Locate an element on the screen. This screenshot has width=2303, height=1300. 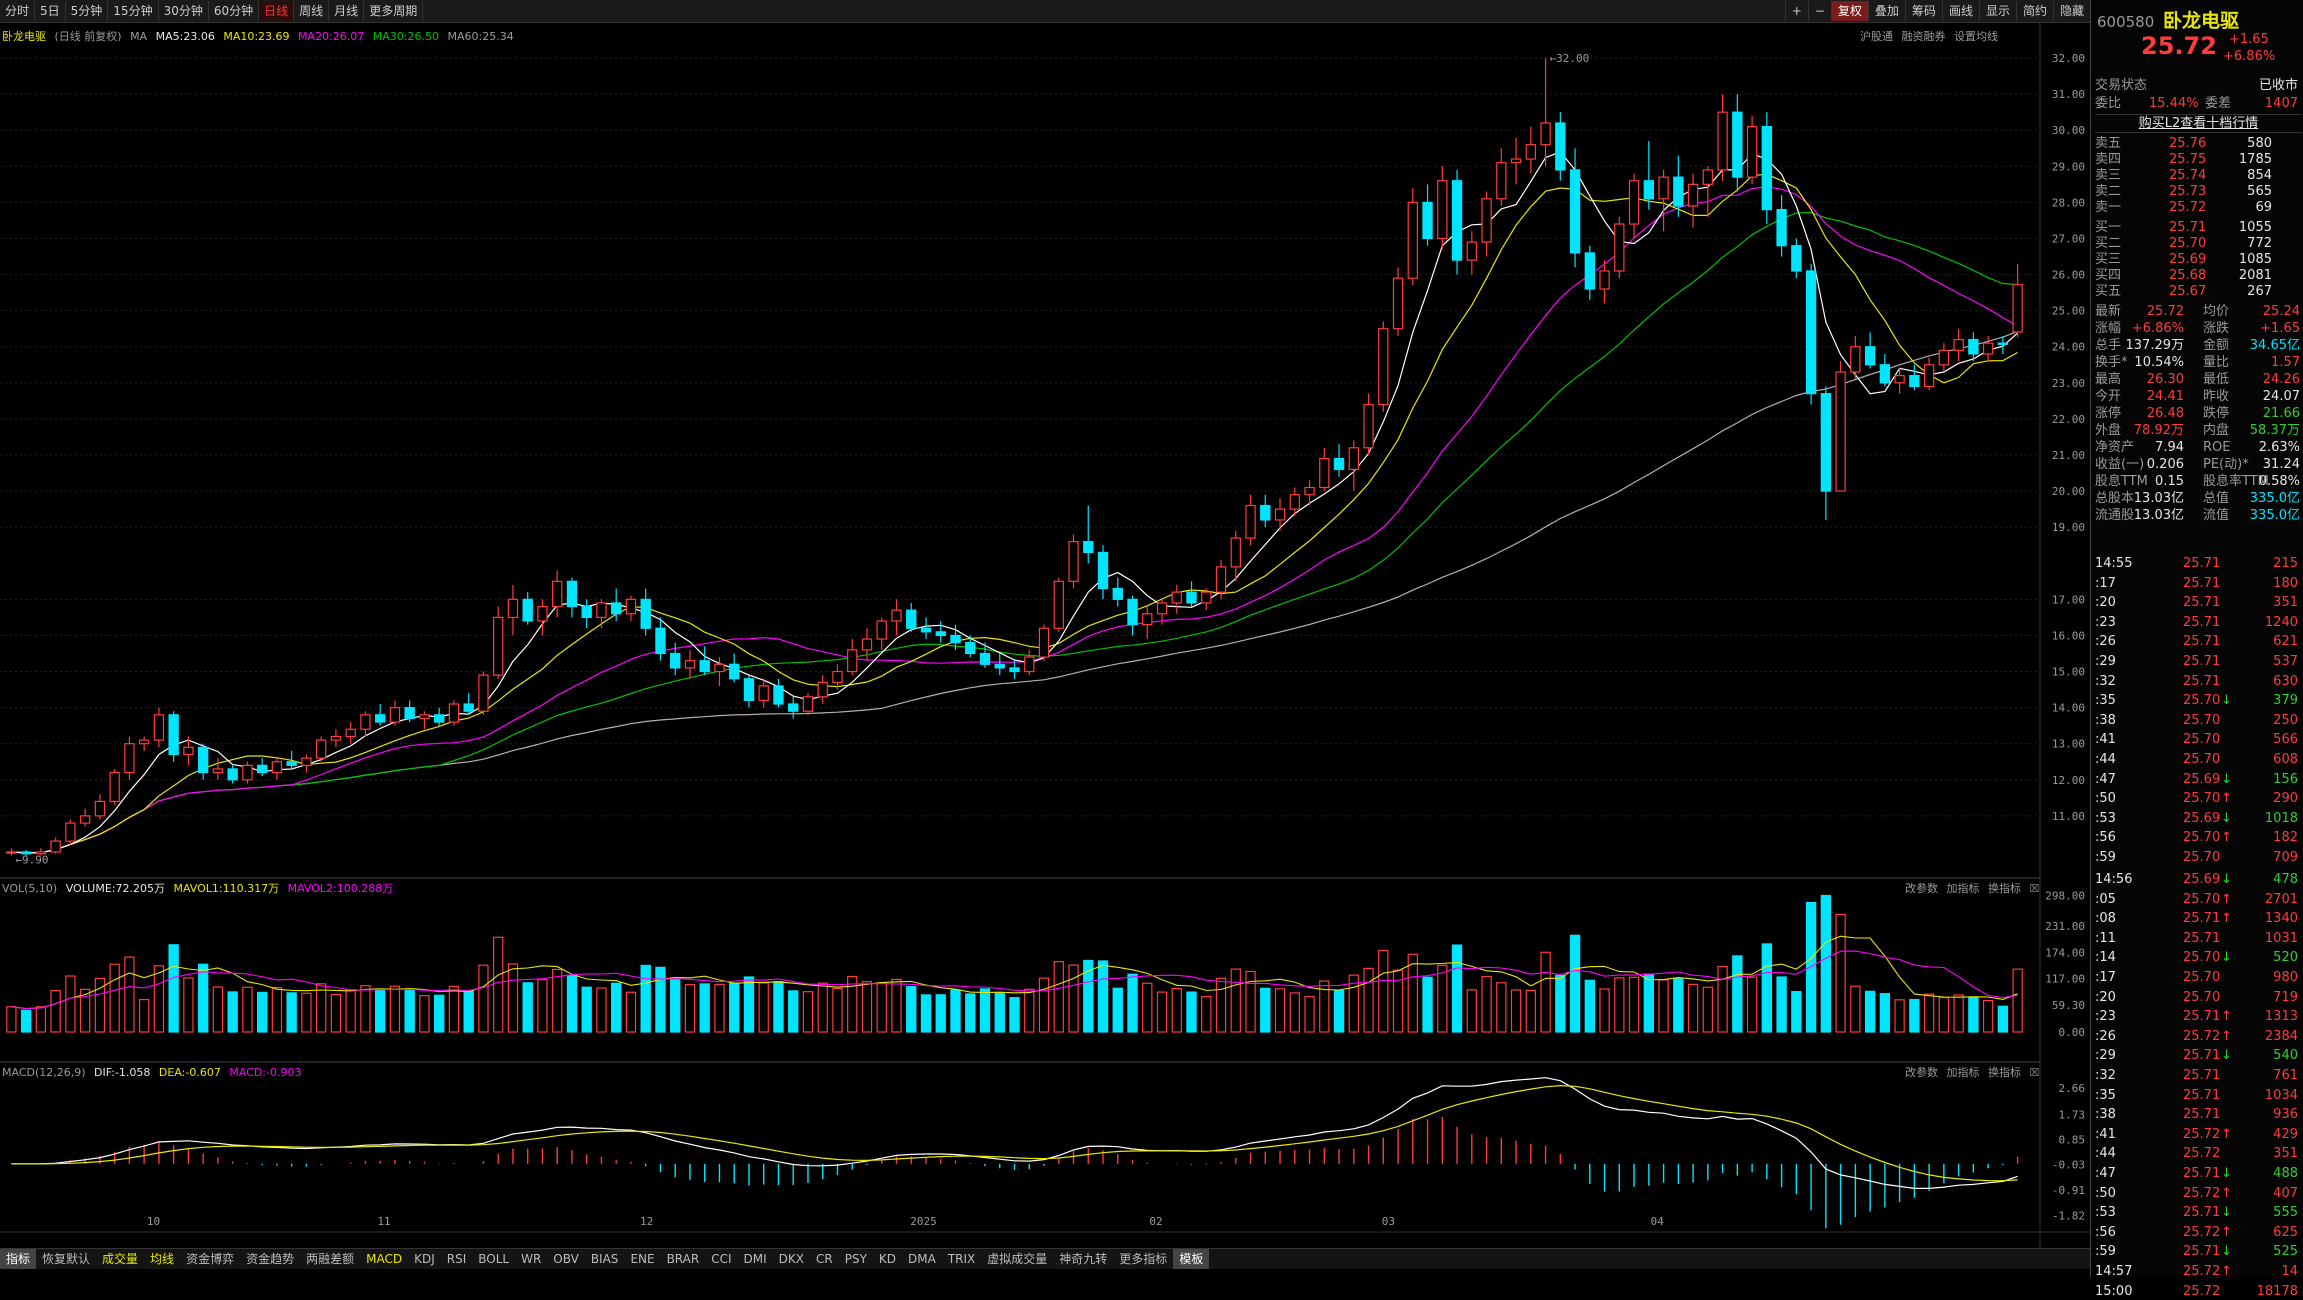
tab-ene: ENE is located at coordinates (642, 1259).